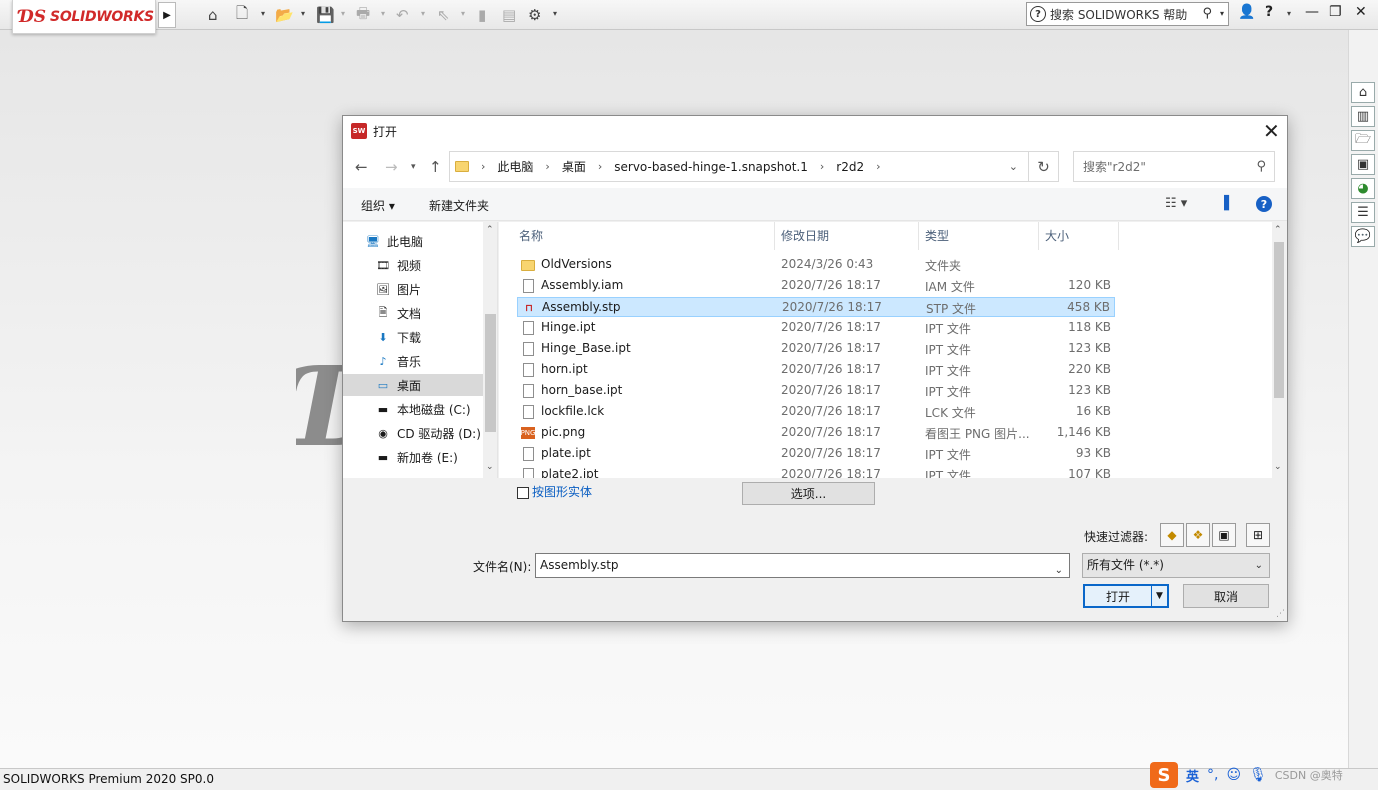 The height and width of the screenshot is (790, 1378). Describe the element at coordinates (816, 370) in the screenshot. I see `file-row: horn.ipt 2020/7/26 18:17 IPT 文件 220 KB` at that location.